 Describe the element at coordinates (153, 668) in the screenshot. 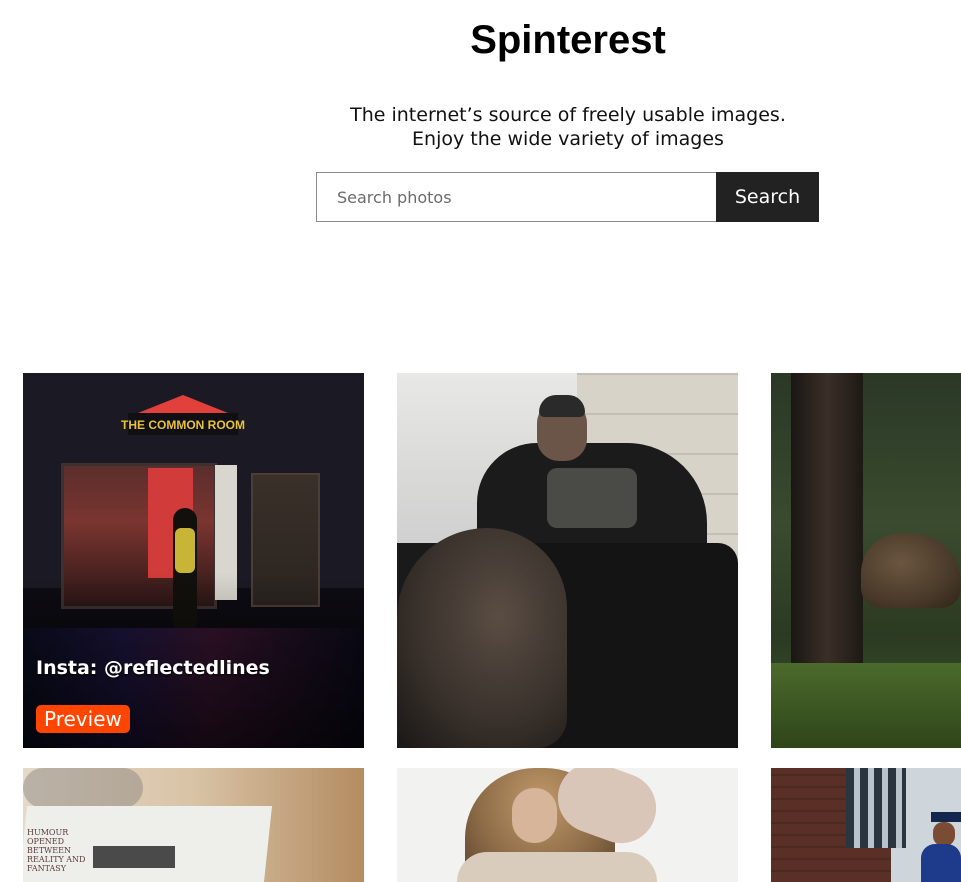

I see `photo-credit: Insta: @reflectedlines` at that location.